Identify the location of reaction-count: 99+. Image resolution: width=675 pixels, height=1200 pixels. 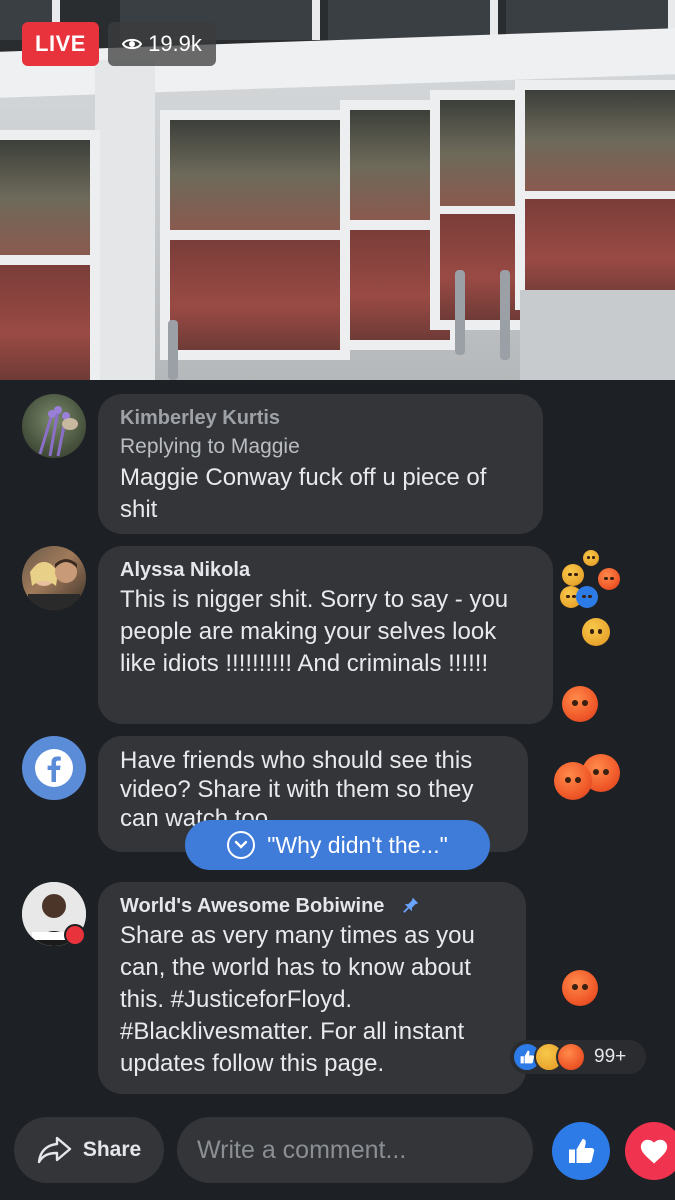
(610, 1056).